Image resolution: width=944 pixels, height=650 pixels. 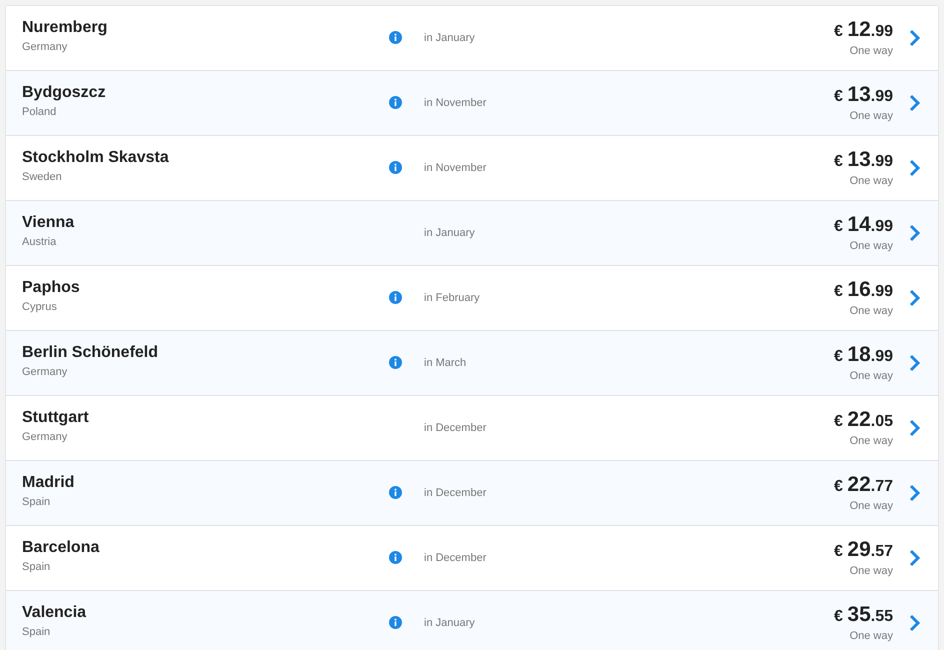 What do you see at coordinates (49, 483) in the screenshot?
I see `city-name: Madrid` at bounding box center [49, 483].